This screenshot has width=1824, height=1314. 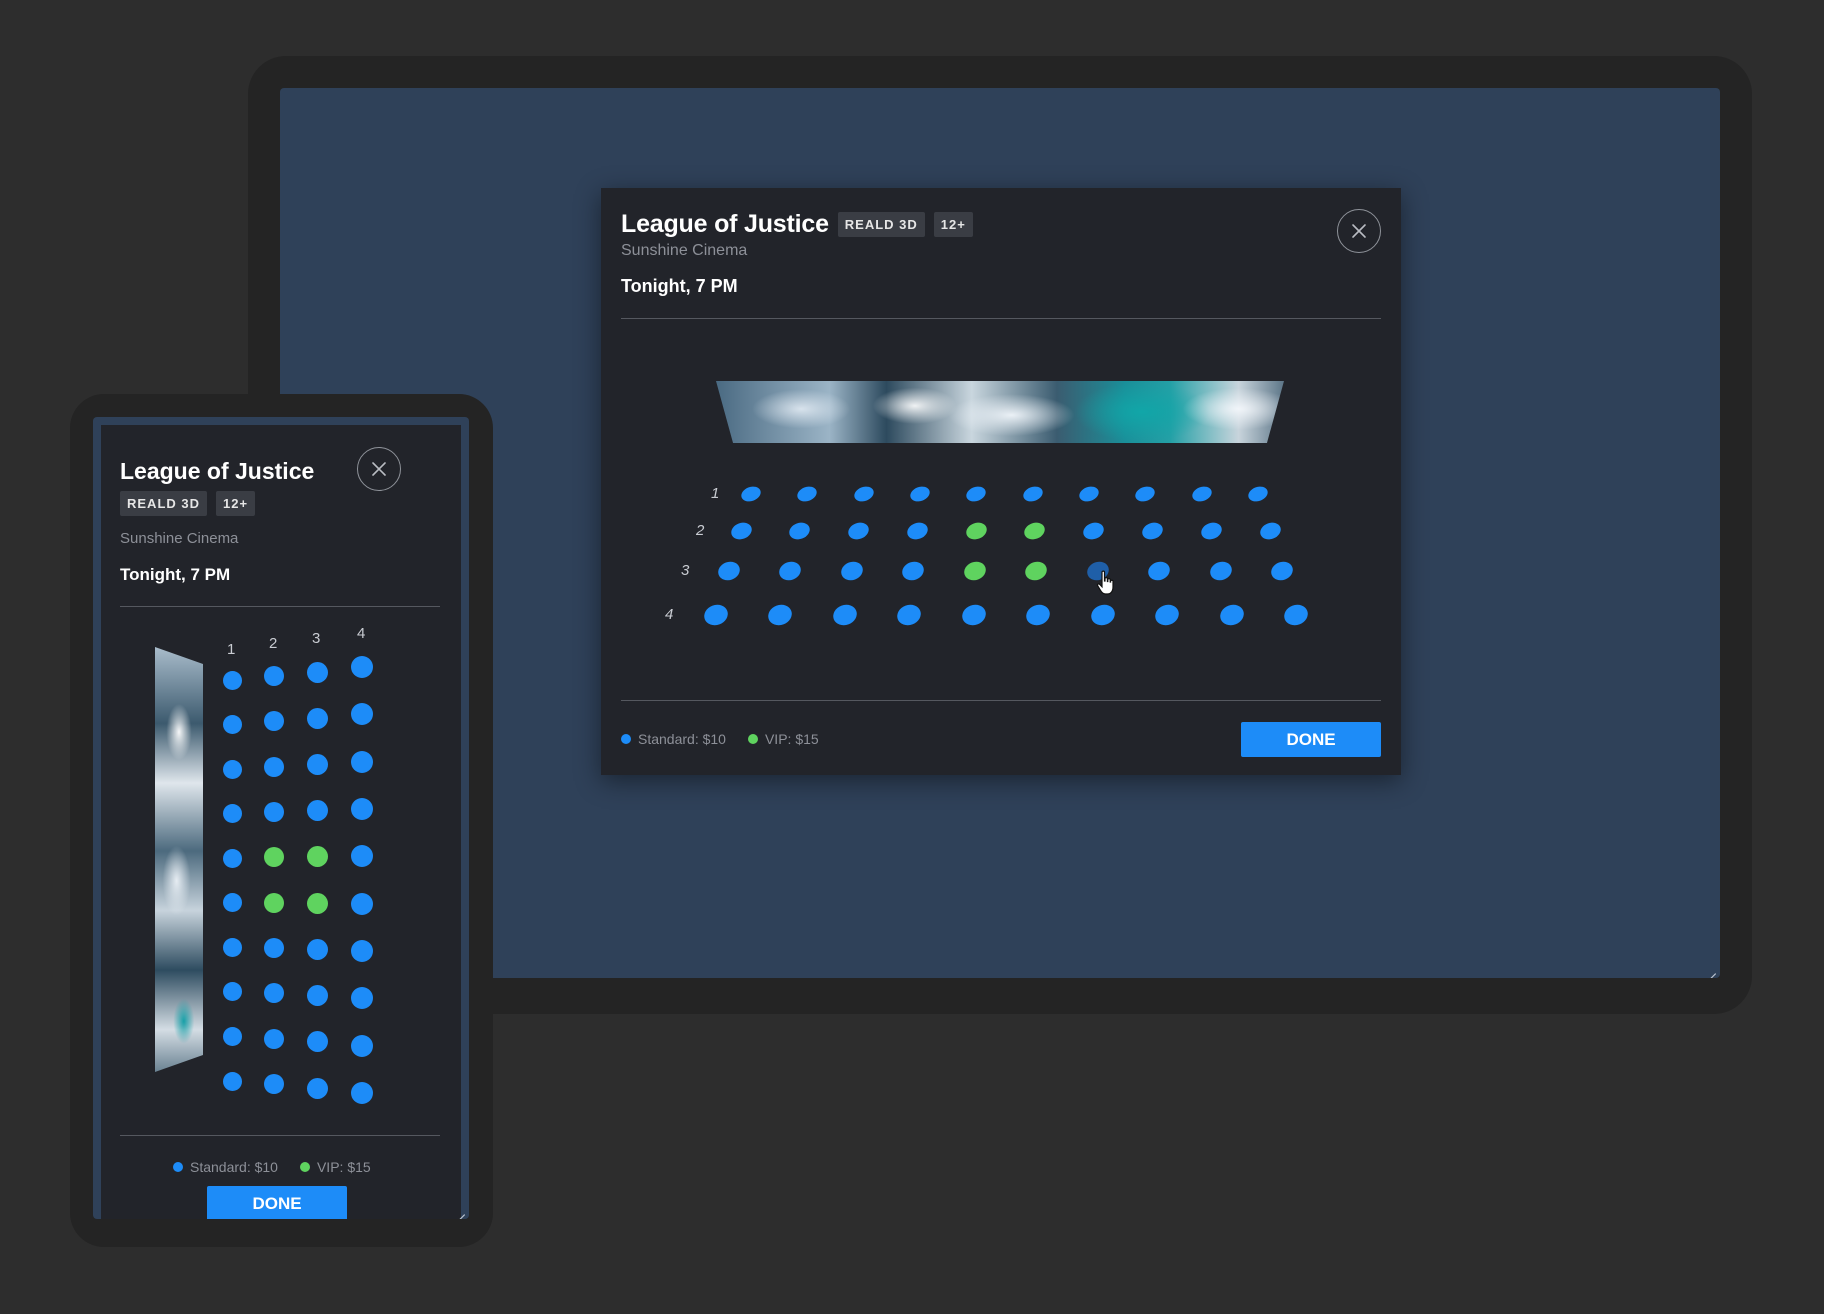 What do you see at coordinates (1105, 582) in the screenshot?
I see `hand-pointer-icon` at bounding box center [1105, 582].